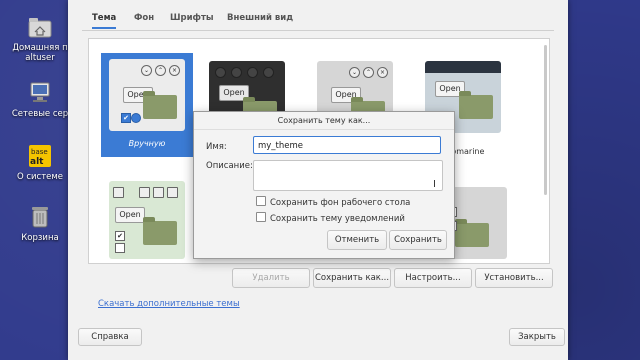  Describe the element at coordinates (130, 215) in the screenshot. I see `preview-open-button: Open` at that location.